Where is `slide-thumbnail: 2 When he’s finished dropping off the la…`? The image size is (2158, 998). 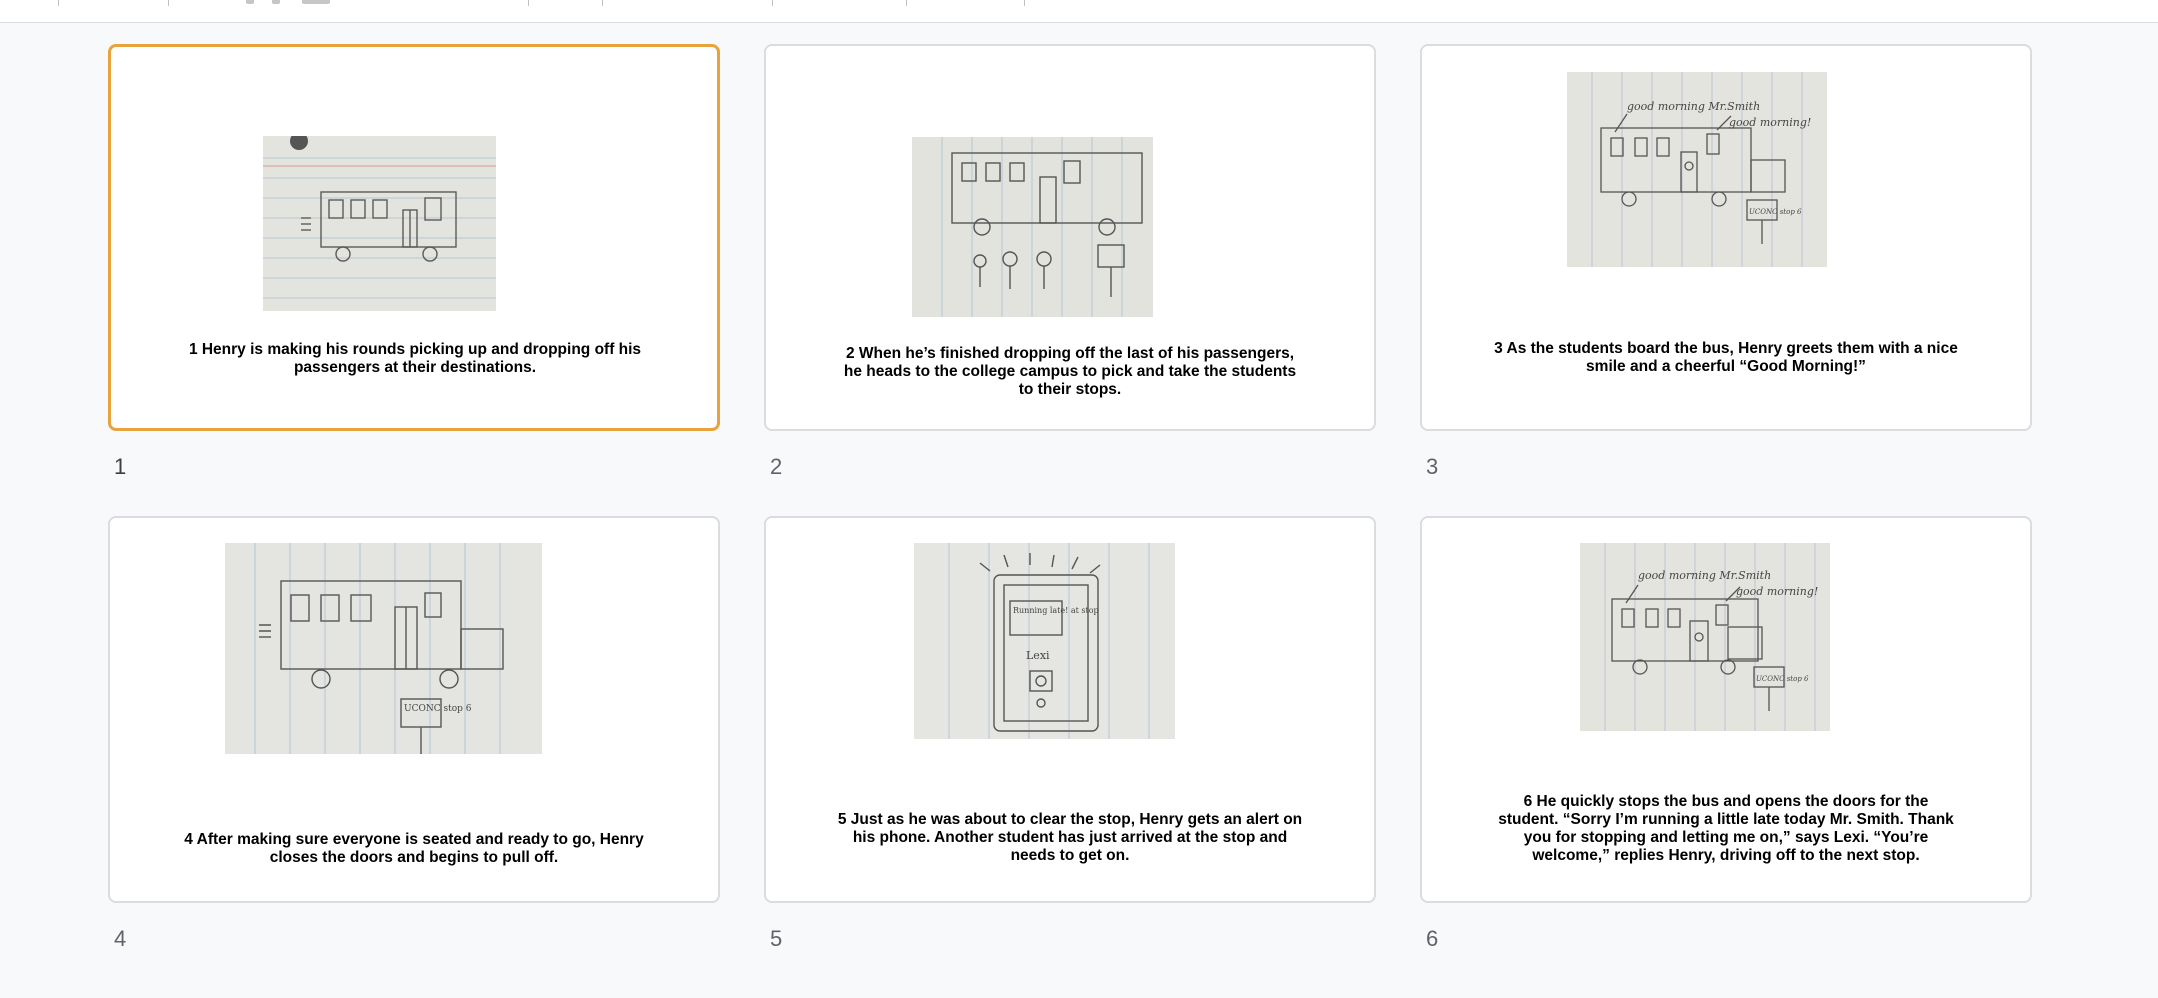 slide-thumbnail: 2 When he’s finished dropping off the la… is located at coordinates (1070, 237).